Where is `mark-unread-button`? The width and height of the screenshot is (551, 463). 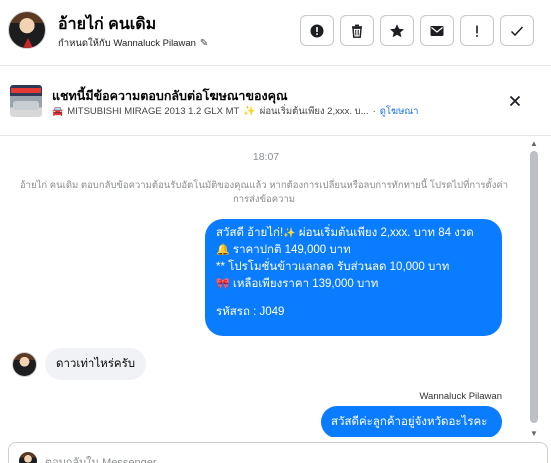
mark-unread-button is located at coordinates (437, 30).